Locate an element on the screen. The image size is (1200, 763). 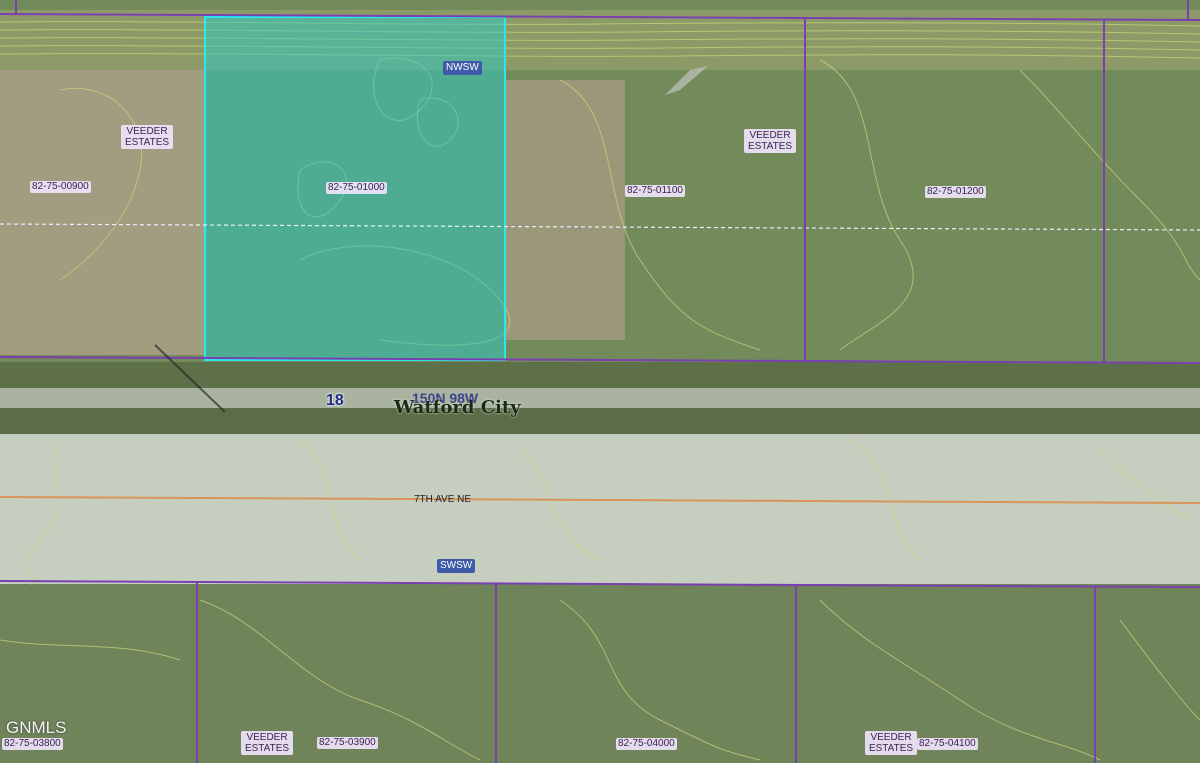
parcel-id-label: 82-75-01100 is located at coordinates (655, 191).